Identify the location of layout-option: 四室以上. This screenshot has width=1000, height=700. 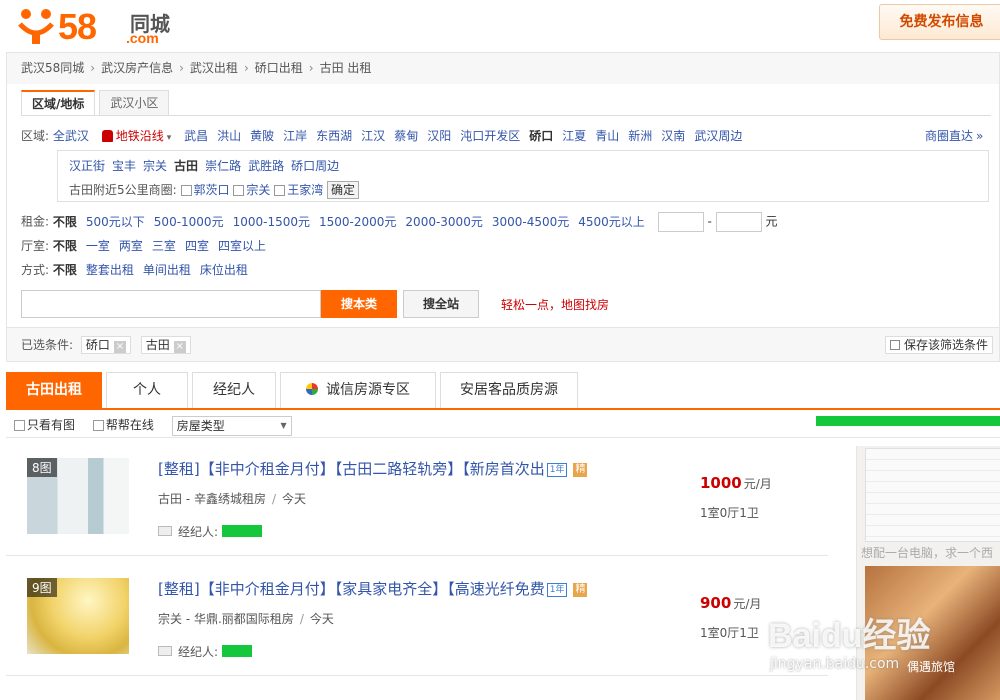
(242, 246).